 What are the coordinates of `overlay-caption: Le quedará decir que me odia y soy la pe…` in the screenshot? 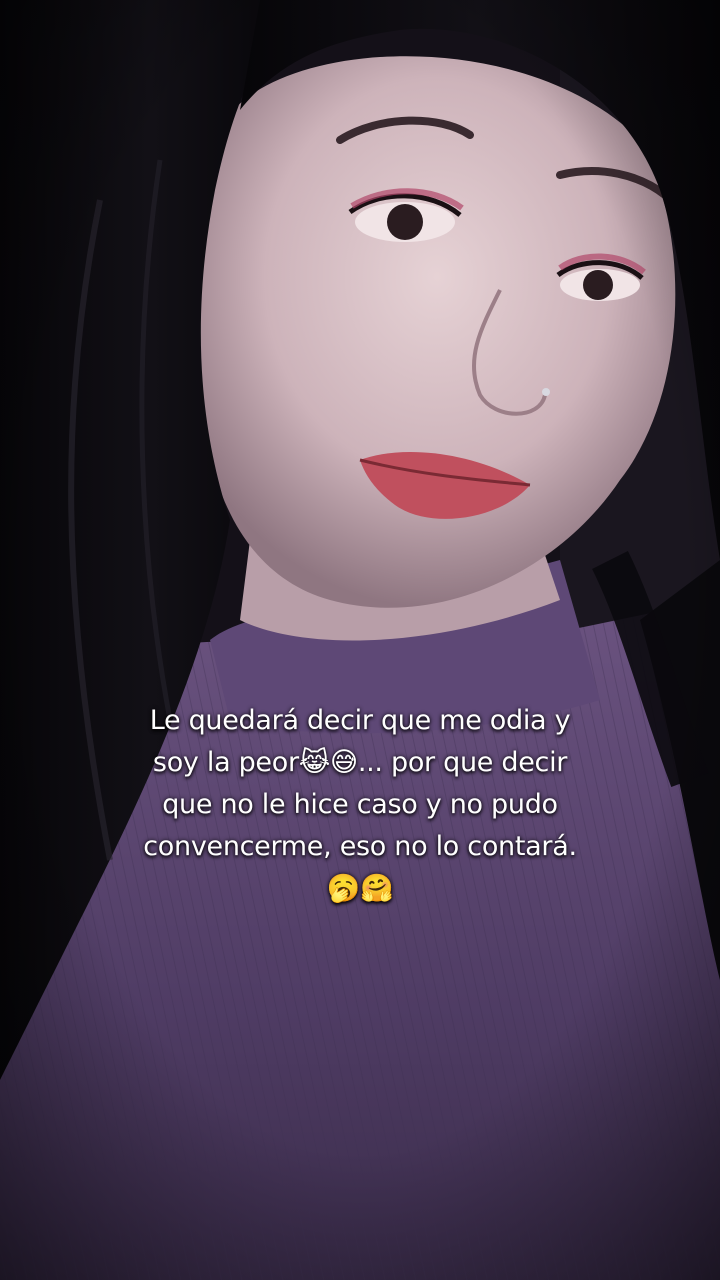 It's located at (360, 805).